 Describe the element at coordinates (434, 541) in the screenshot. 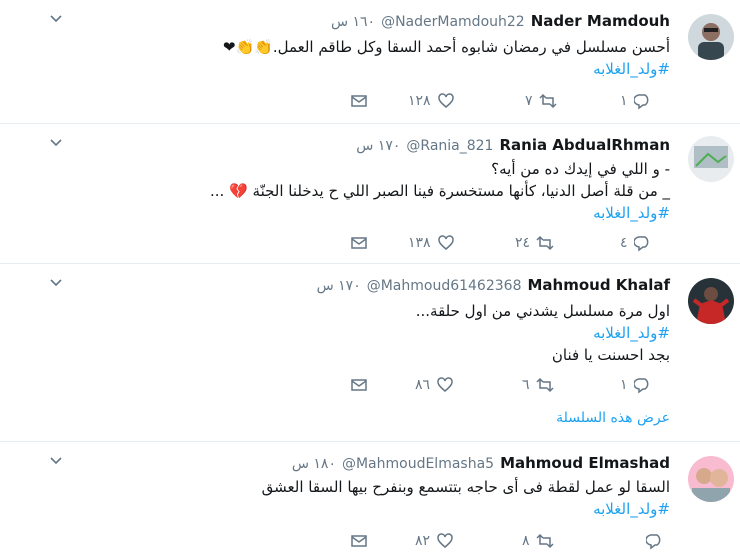

I see `like-button: ٨٢` at that location.